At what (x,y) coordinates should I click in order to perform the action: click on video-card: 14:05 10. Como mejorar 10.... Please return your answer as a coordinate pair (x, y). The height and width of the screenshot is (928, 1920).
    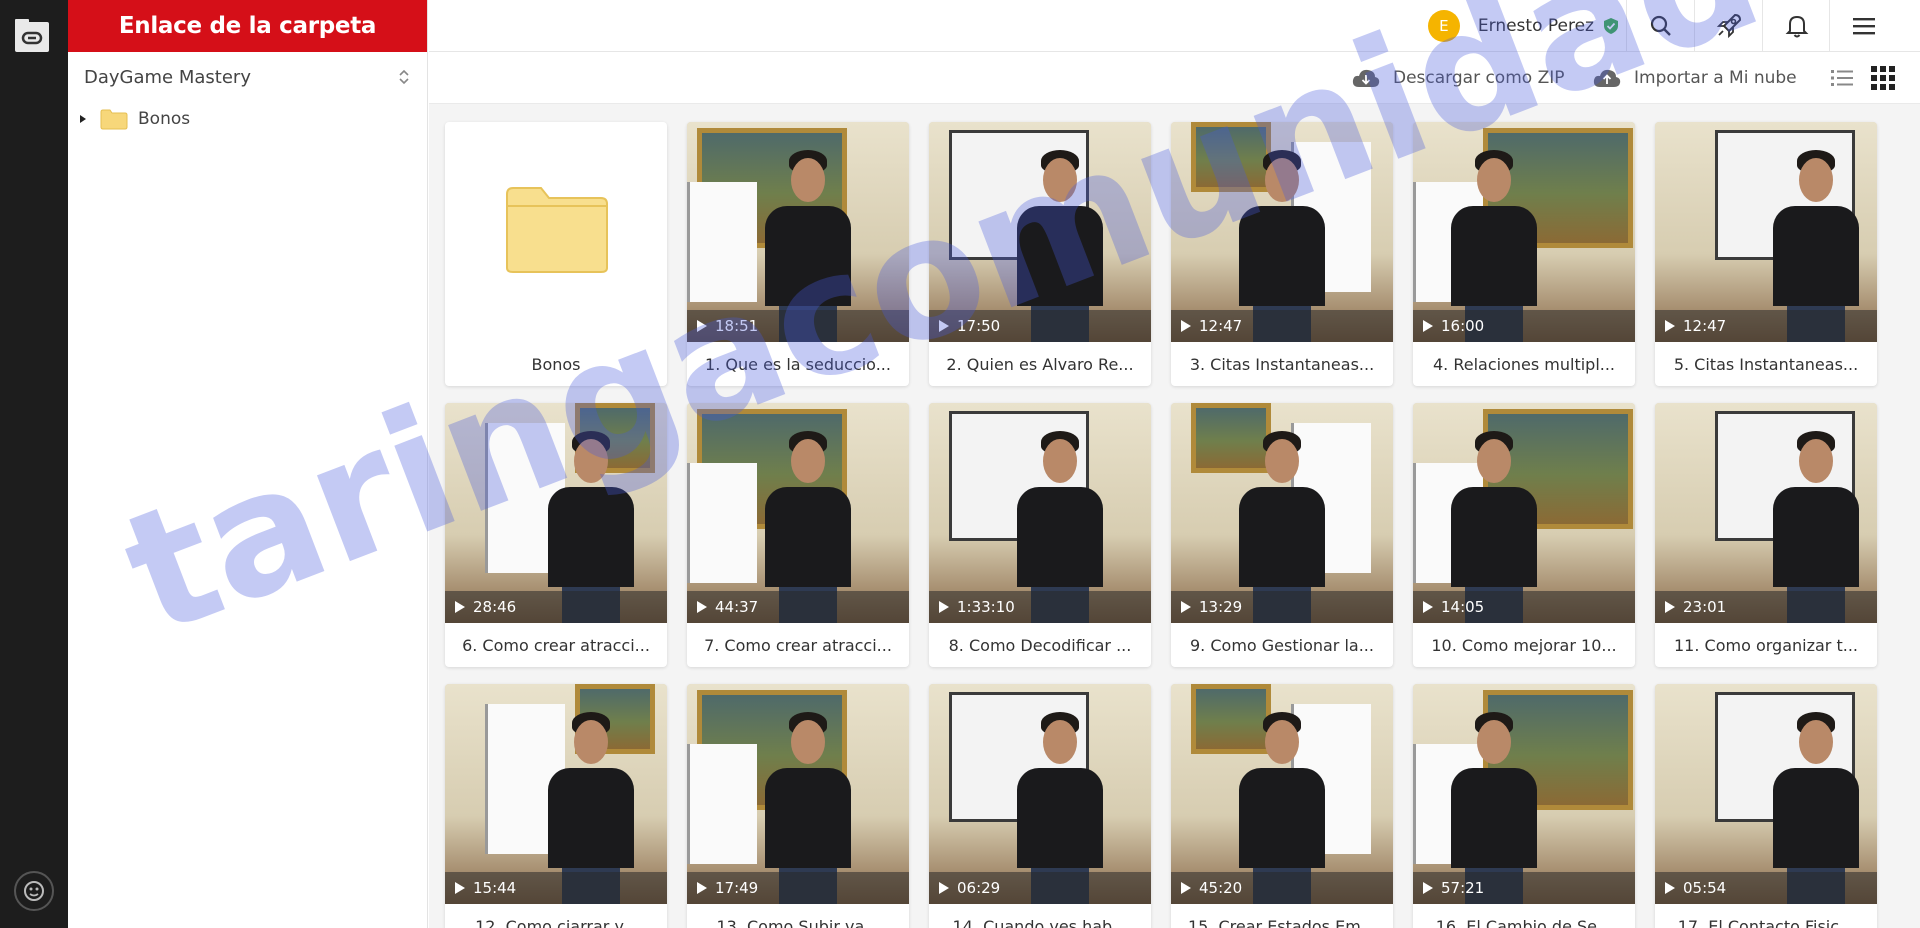
    Looking at the image, I should click on (1524, 535).